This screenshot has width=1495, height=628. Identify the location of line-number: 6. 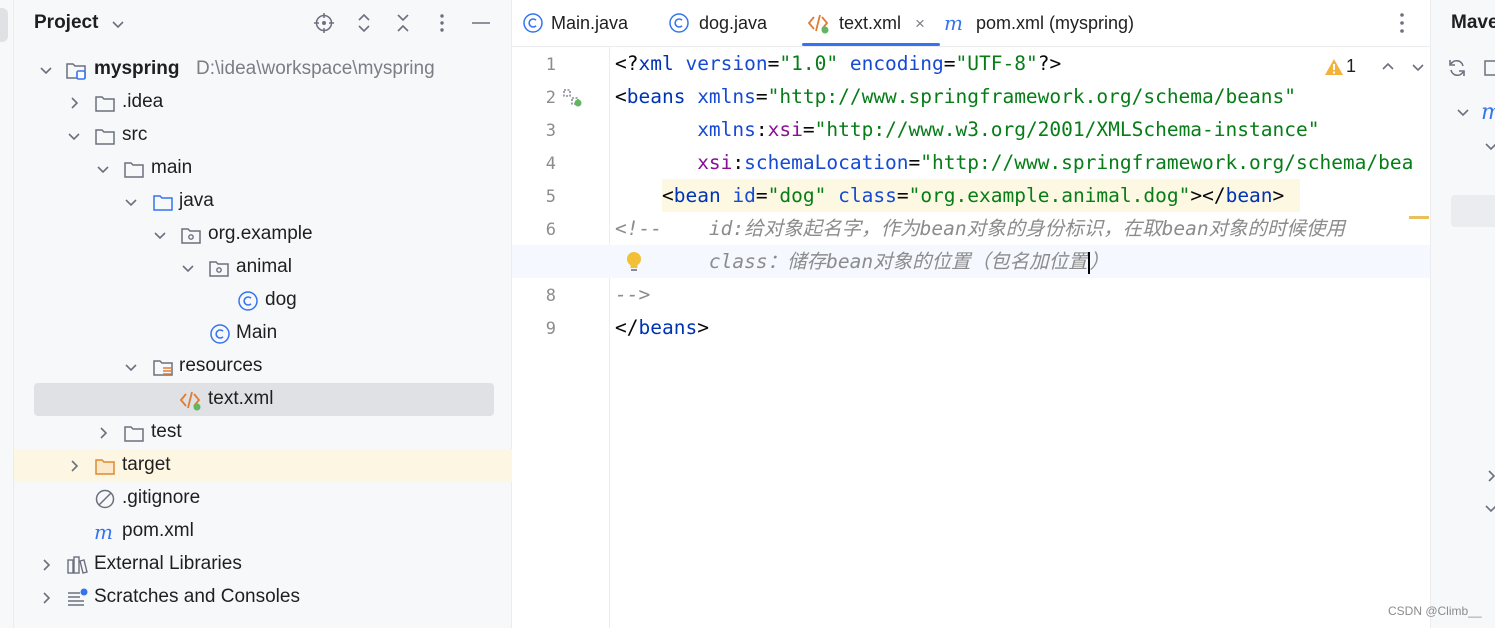
(550, 230).